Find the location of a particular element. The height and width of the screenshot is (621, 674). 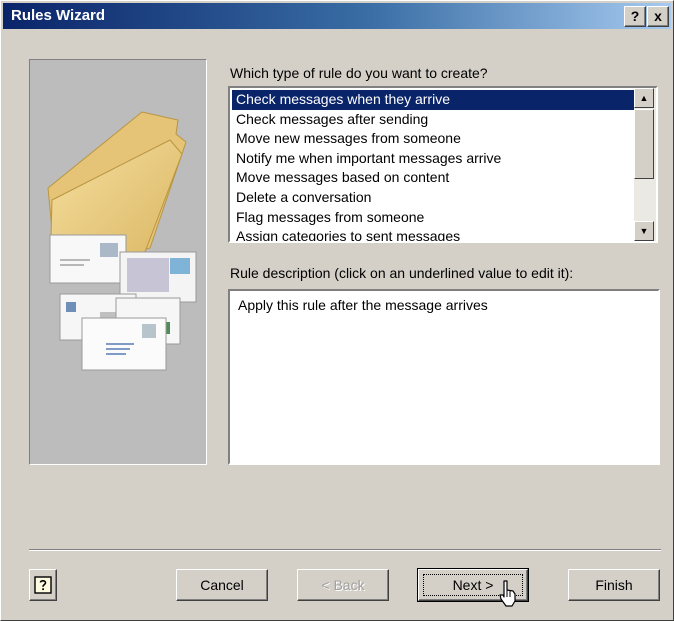

finish-button: Finish is located at coordinates (614, 585).